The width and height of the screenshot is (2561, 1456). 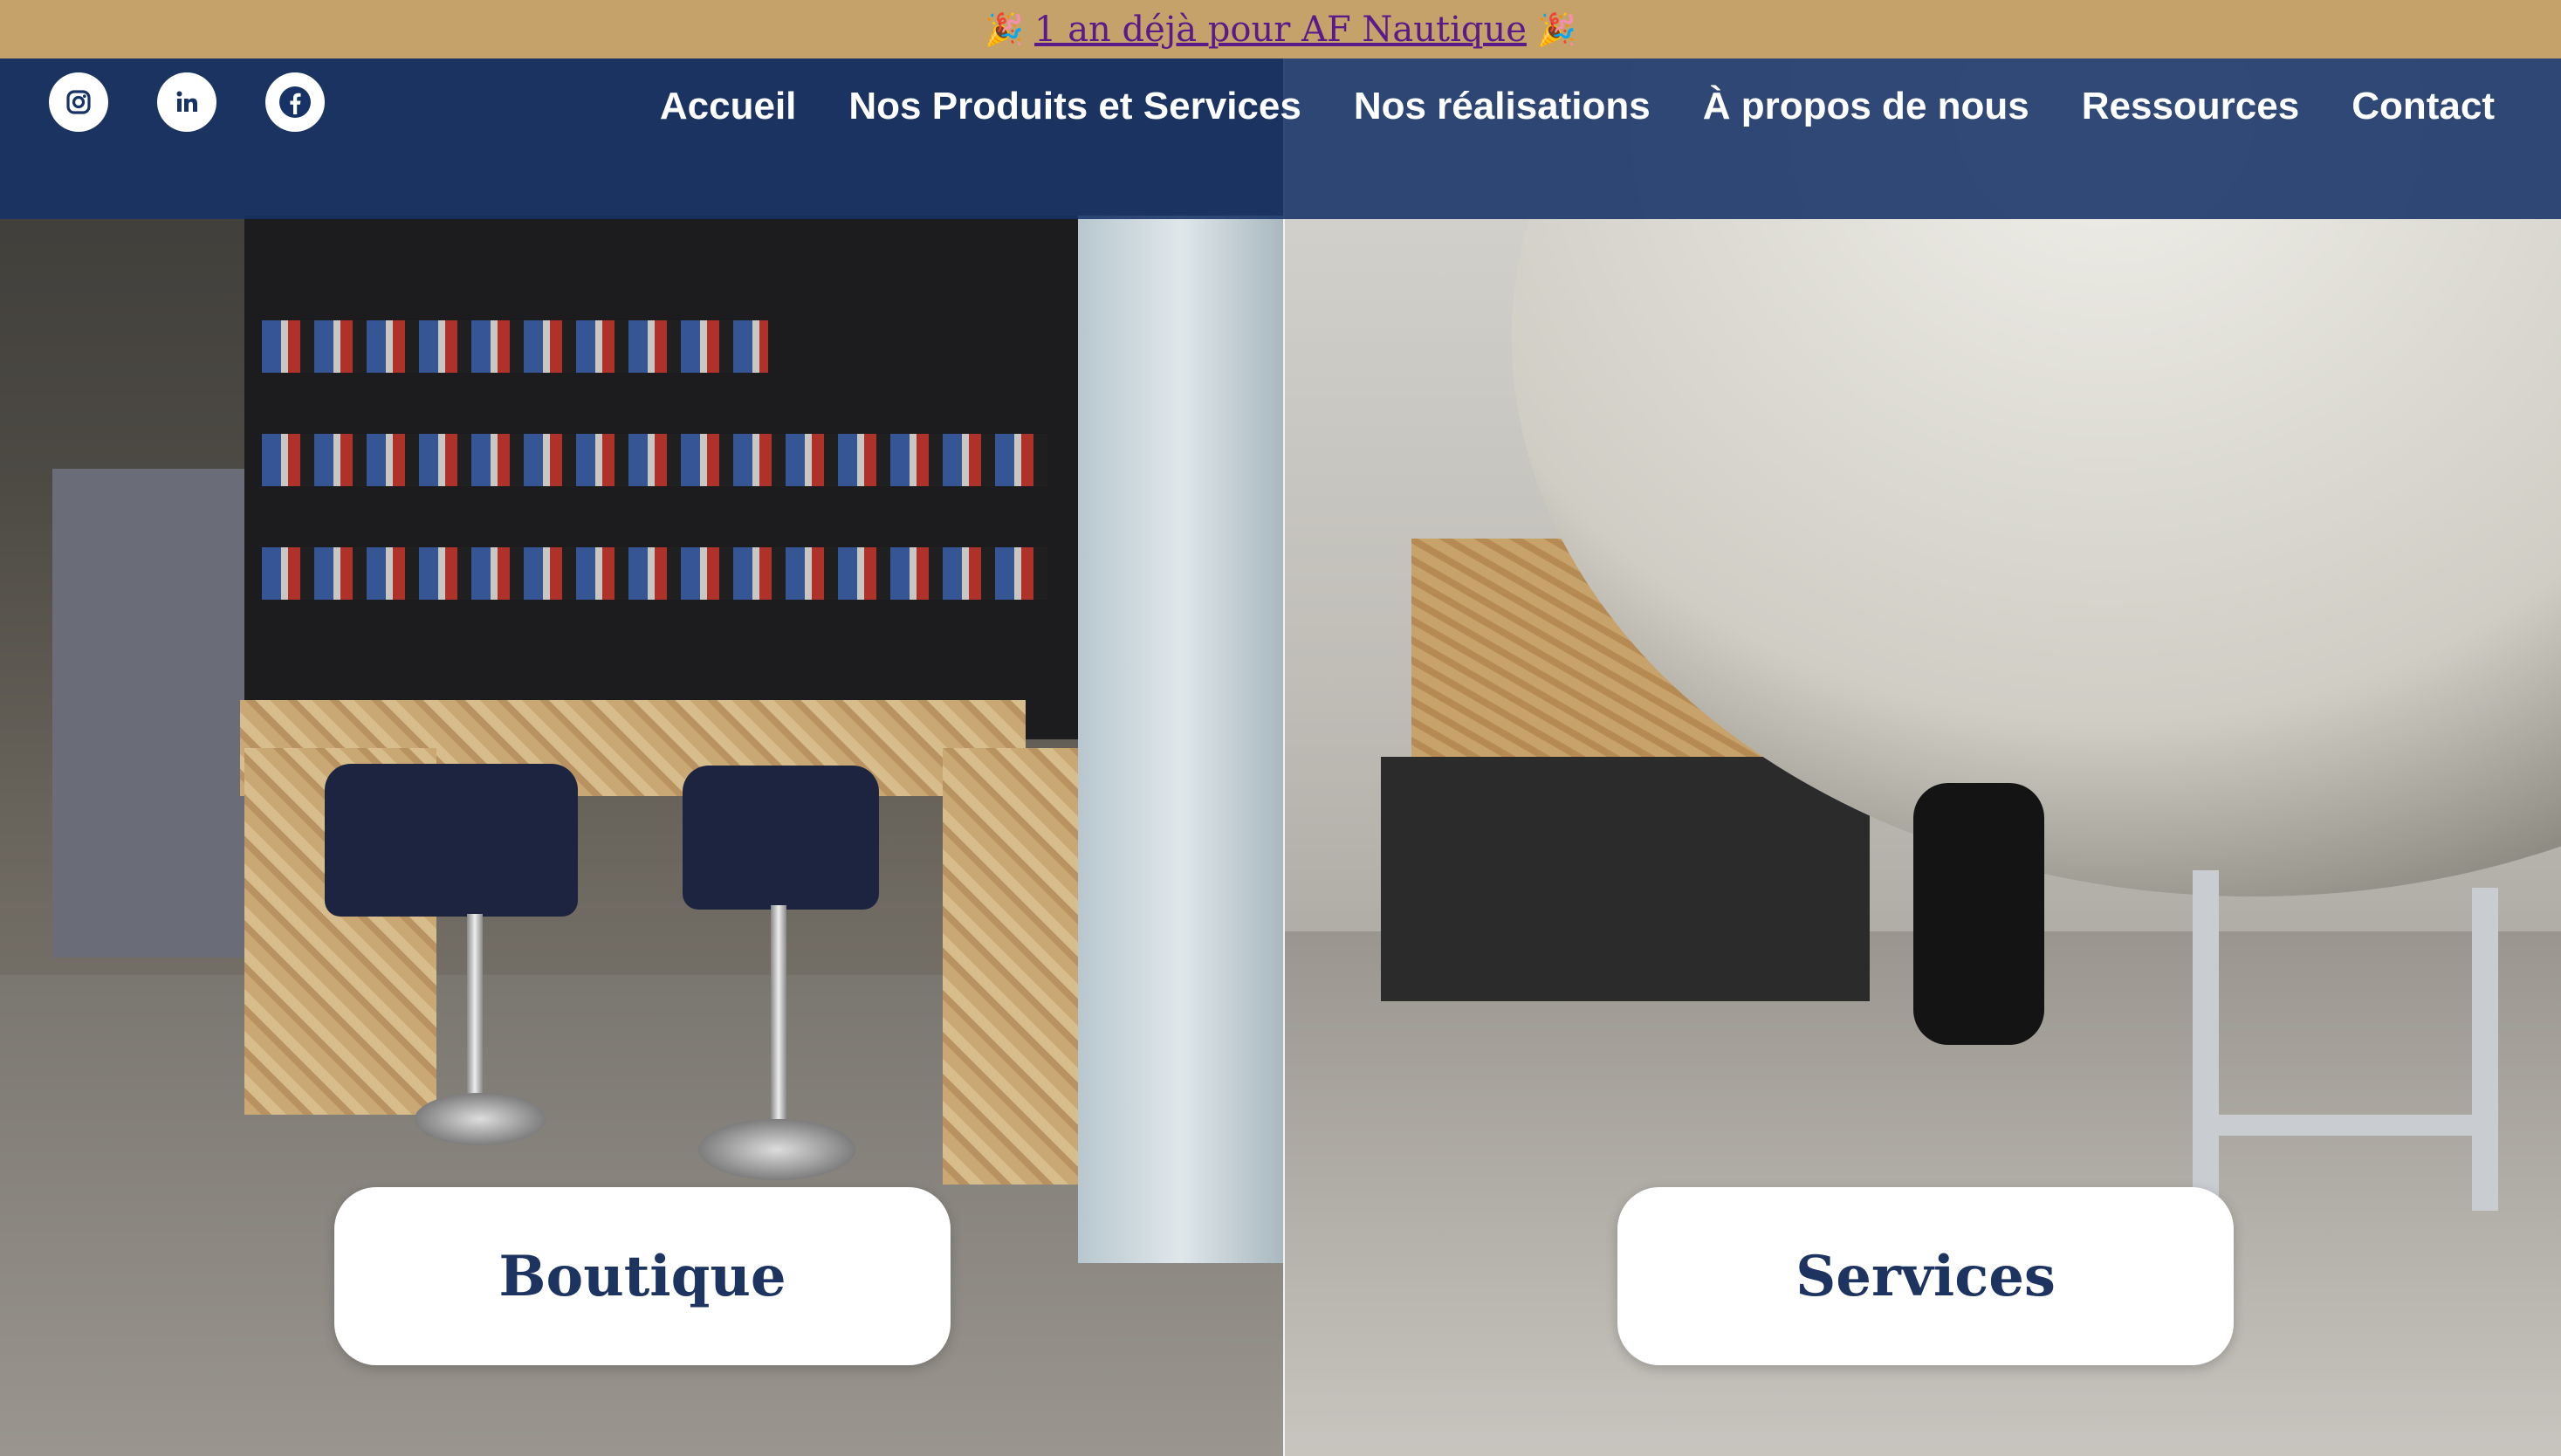 What do you see at coordinates (2190, 106) in the screenshot?
I see `nav-ressources: Ressources` at bounding box center [2190, 106].